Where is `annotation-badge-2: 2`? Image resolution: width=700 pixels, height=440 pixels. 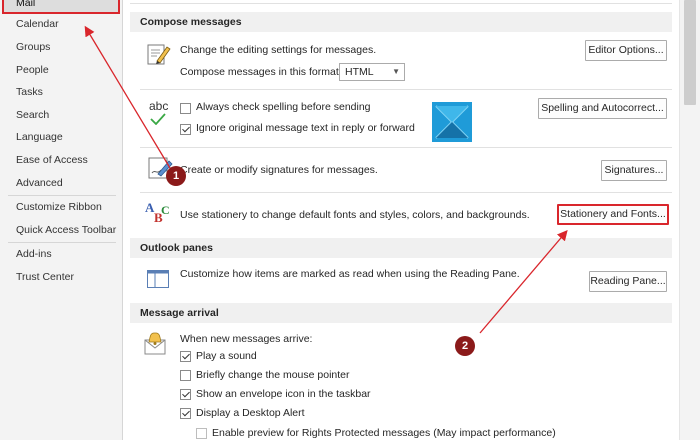 annotation-badge-2: 2 is located at coordinates (465, 346).